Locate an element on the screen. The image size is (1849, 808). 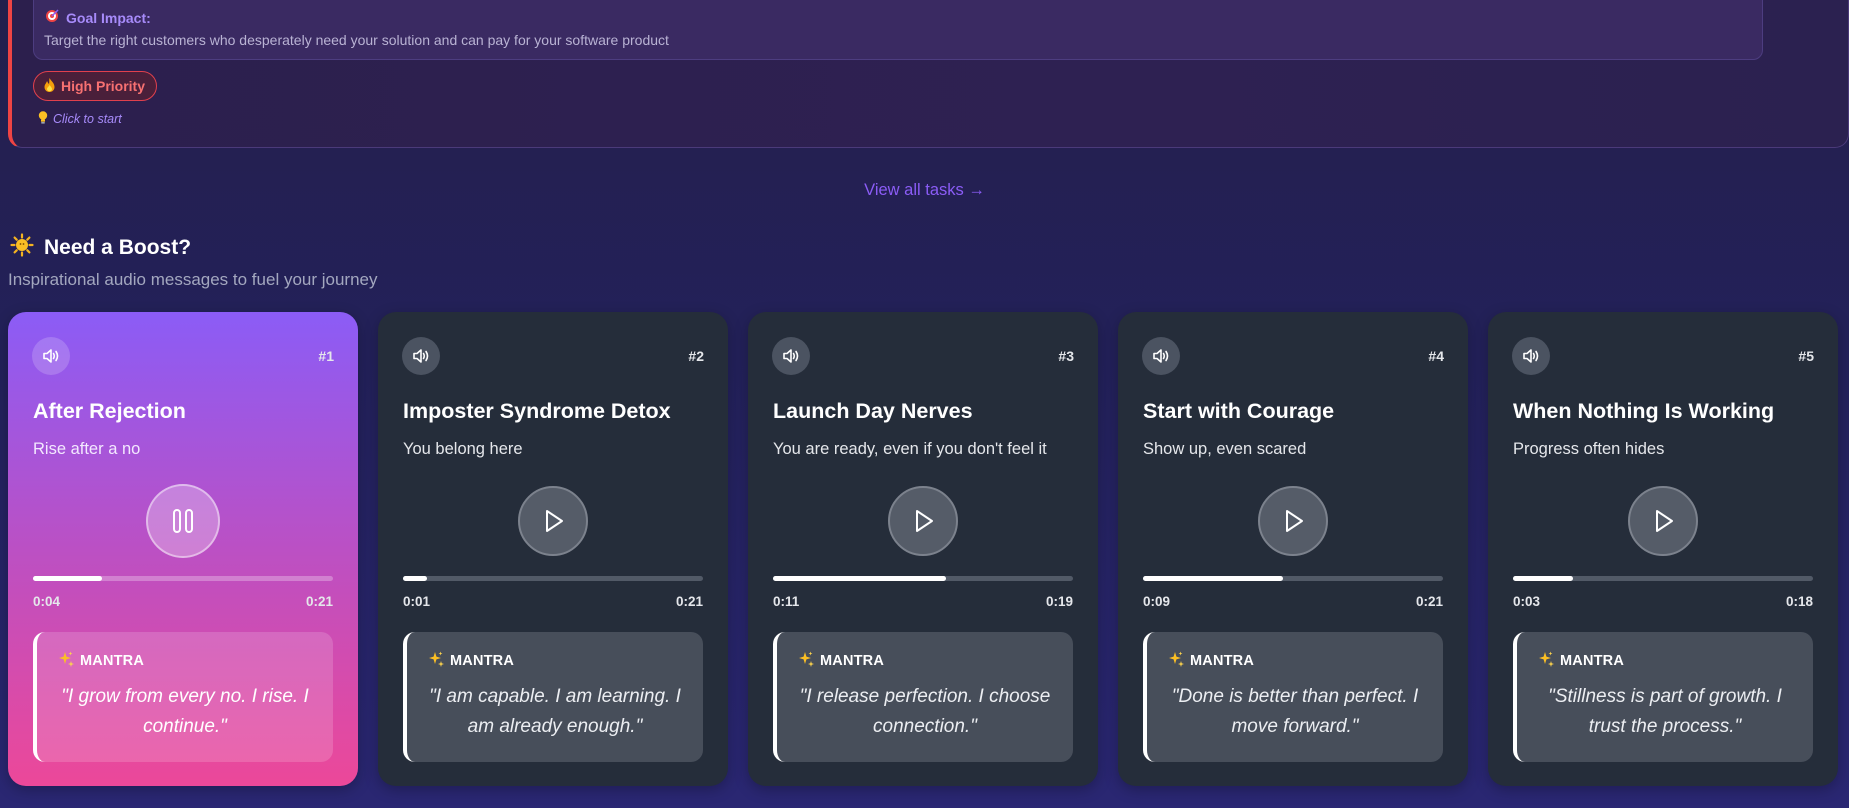
lightbulb-icon is located at coordinates (43, 119).